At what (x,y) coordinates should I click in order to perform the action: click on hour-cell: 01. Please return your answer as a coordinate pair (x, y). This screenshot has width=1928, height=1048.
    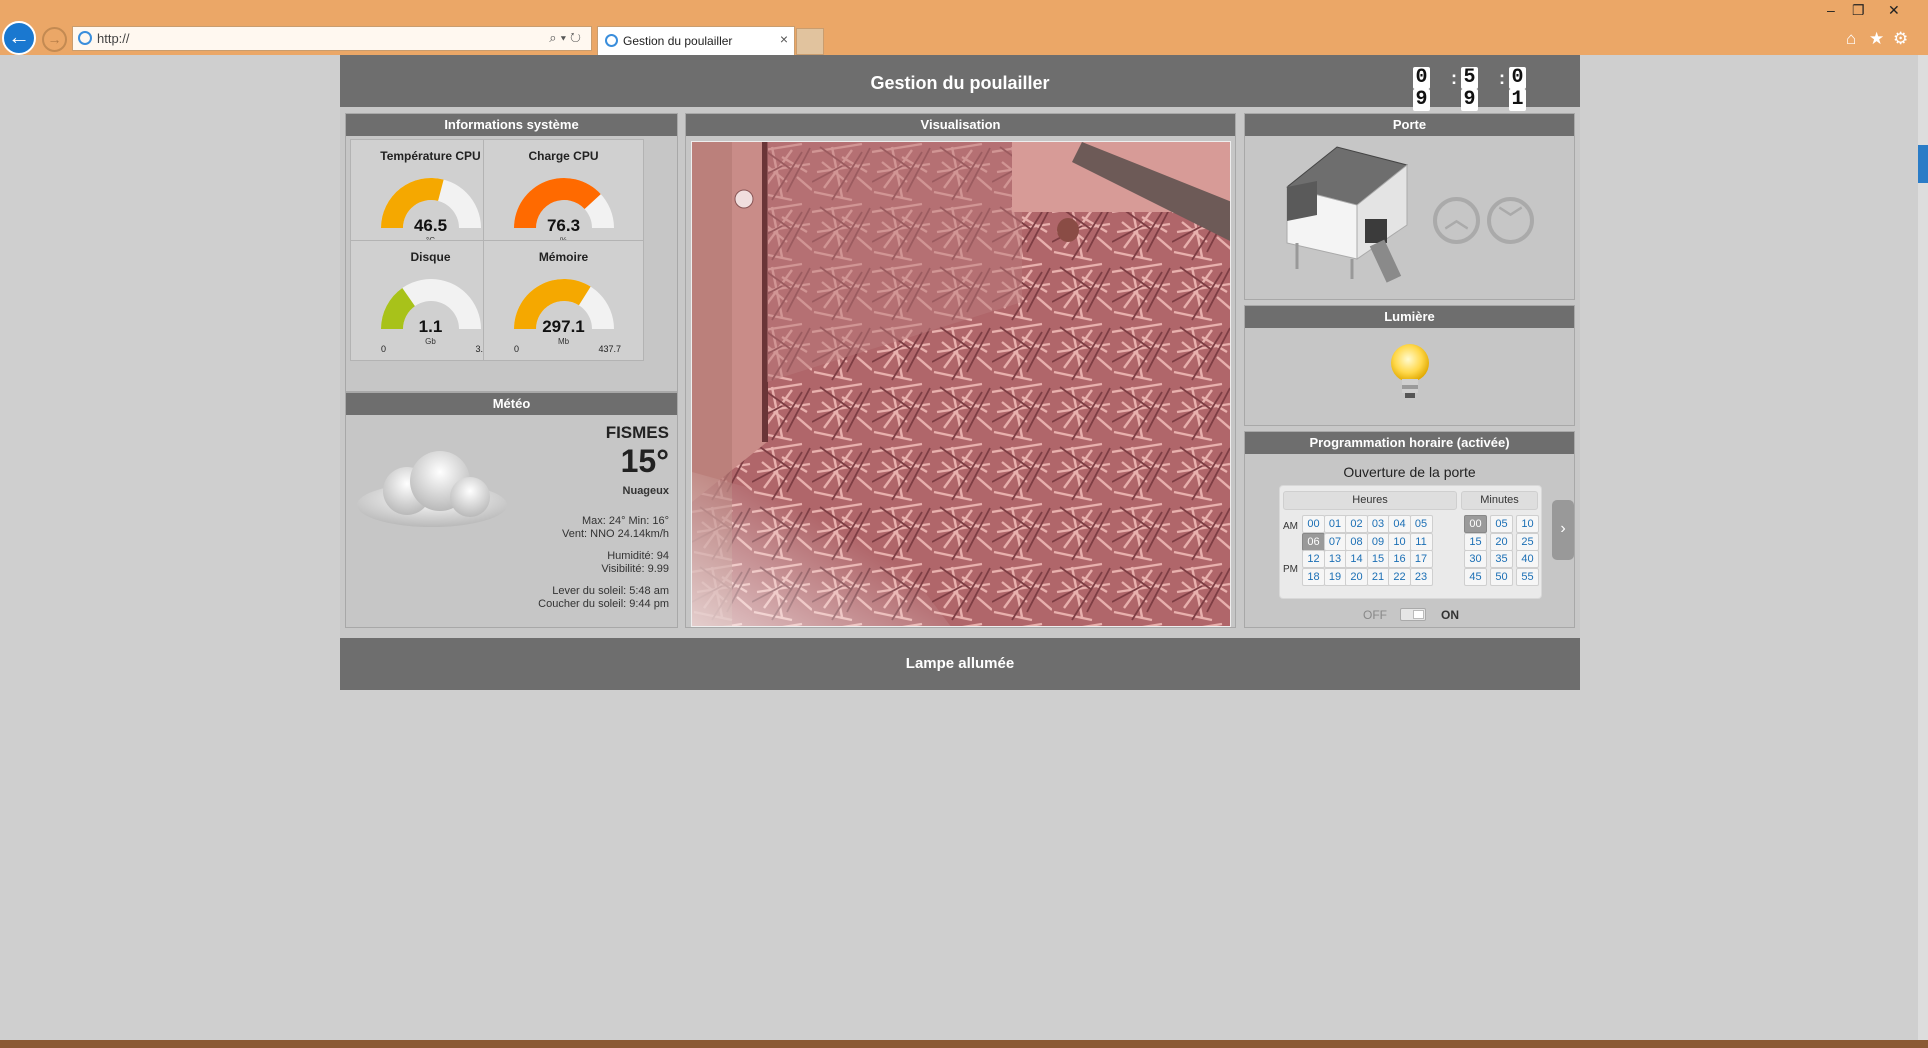
    Looking at the image, I should click on (1335, 524).